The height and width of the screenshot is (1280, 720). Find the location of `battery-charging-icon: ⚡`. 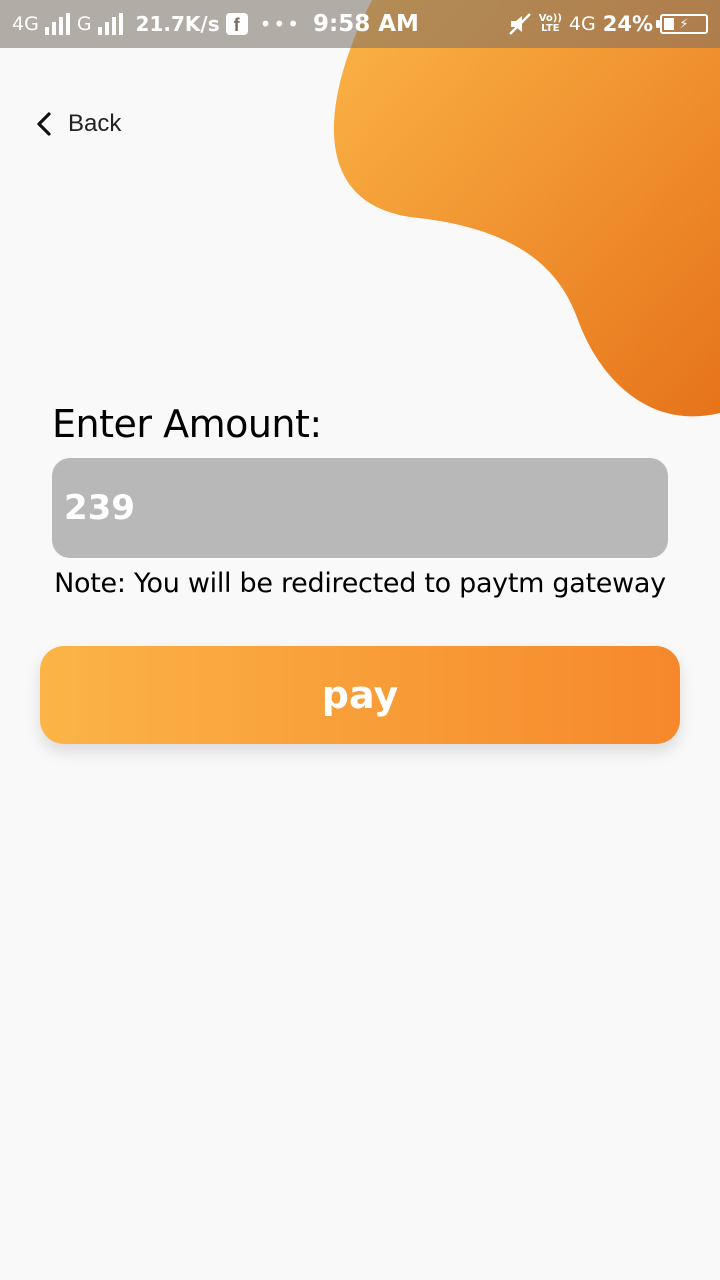

battery-charging-icon: ⚡ is located at coordinates (682, 24).